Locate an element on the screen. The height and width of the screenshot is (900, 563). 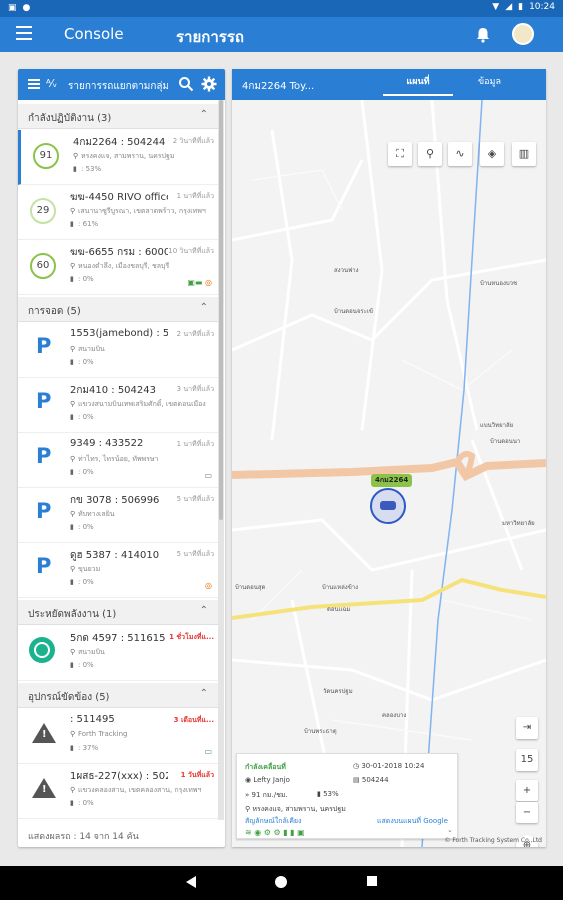
list-footer: แสดงผลรถ : 14 จาก 14 คัน is located at coordinates (83, 837).